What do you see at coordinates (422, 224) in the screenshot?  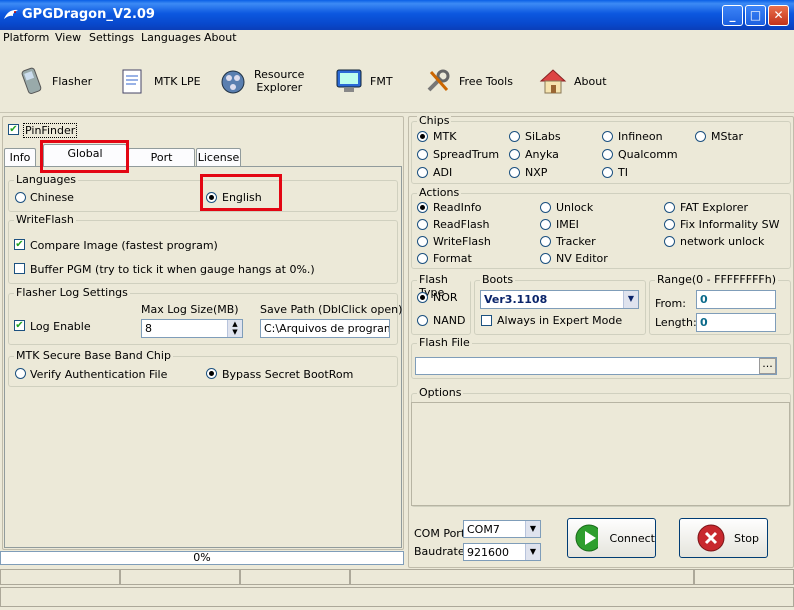 I see `action-readflash-radio` at bounding box center [422, 224].